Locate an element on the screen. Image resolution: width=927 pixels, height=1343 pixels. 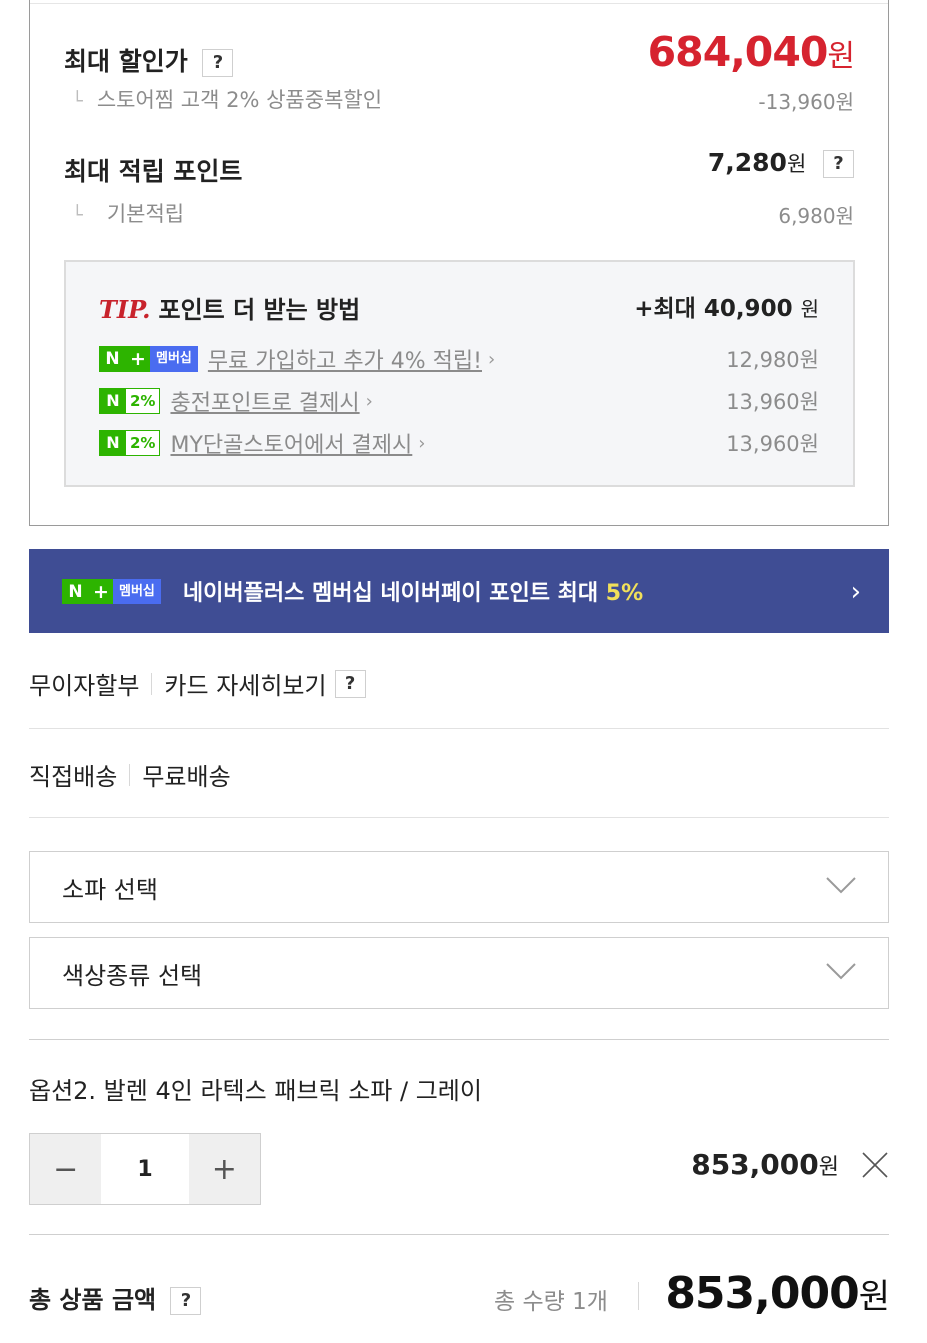
my-store-link: MY단골스토어에서 결제시 is located at coordinates (291, 443).